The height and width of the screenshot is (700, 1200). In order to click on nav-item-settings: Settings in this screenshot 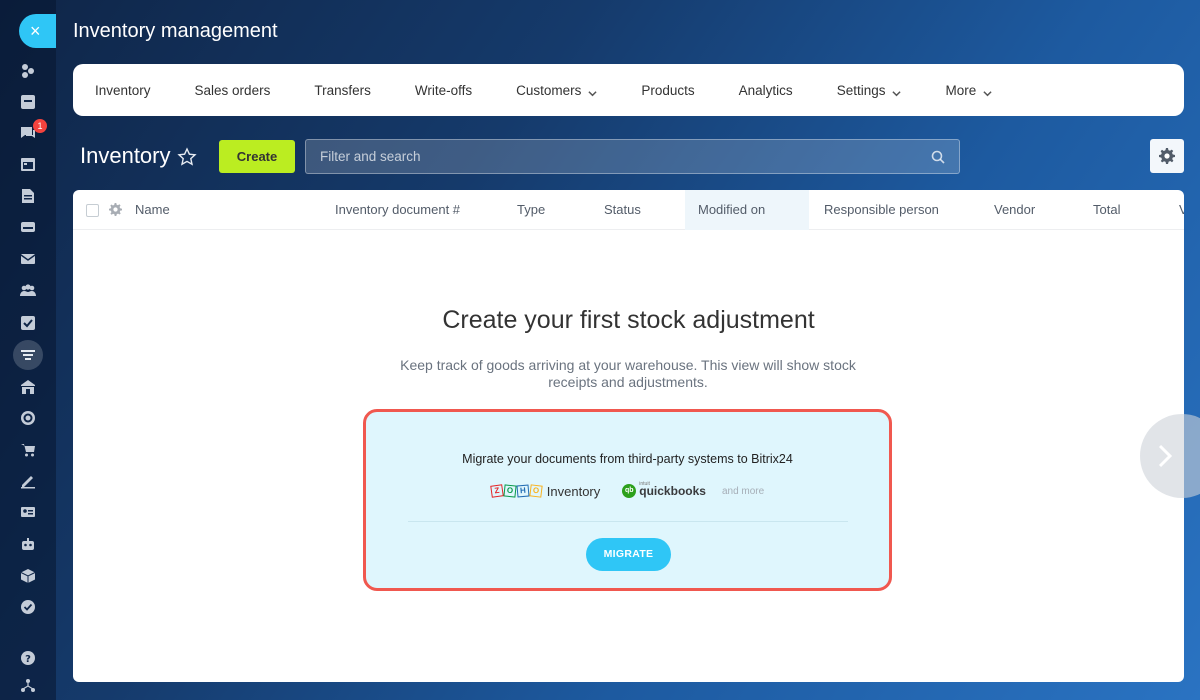, I will do `click(869, 90)`.